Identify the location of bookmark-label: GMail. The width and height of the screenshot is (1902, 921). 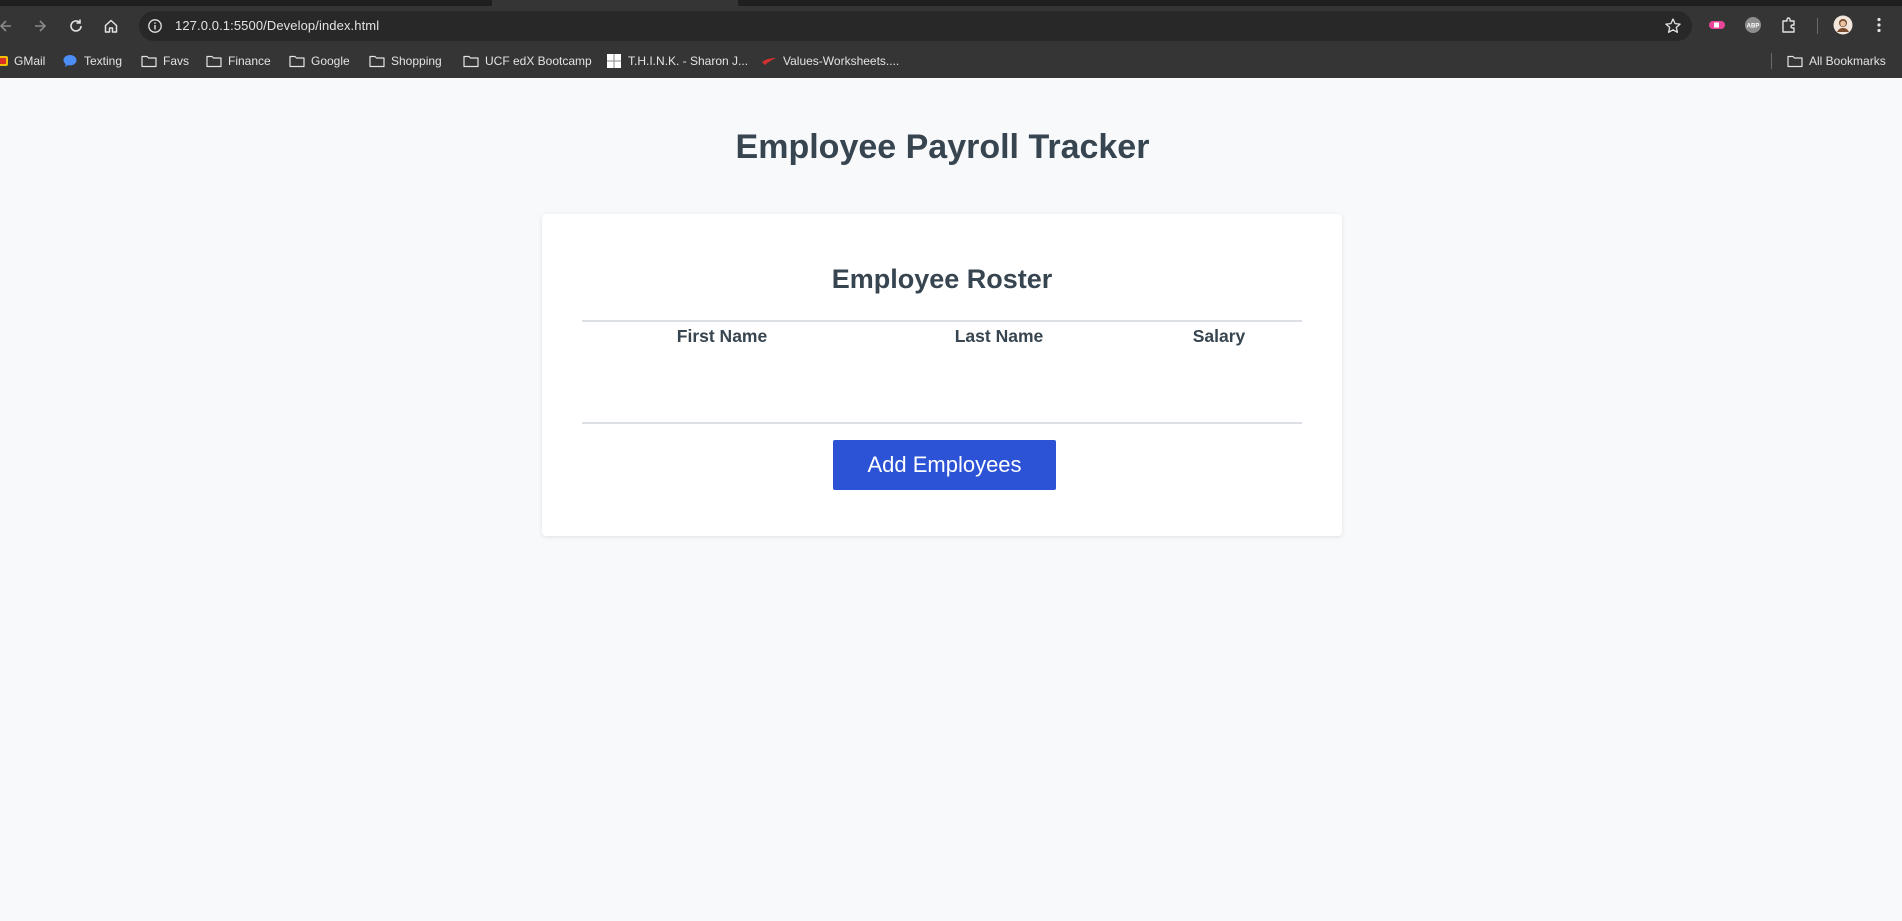
(30, 61).